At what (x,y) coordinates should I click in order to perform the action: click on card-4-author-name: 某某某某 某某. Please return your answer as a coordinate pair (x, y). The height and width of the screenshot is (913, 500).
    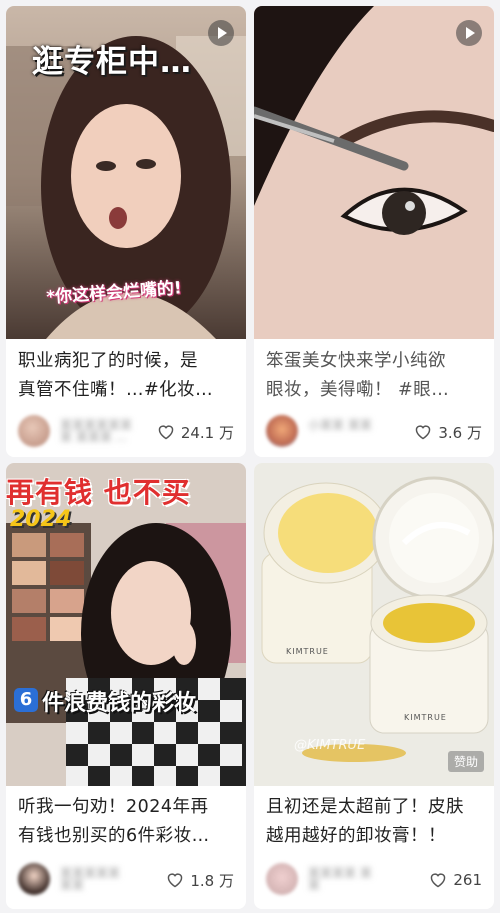
    Looking at the image, I should click on (345, 879).